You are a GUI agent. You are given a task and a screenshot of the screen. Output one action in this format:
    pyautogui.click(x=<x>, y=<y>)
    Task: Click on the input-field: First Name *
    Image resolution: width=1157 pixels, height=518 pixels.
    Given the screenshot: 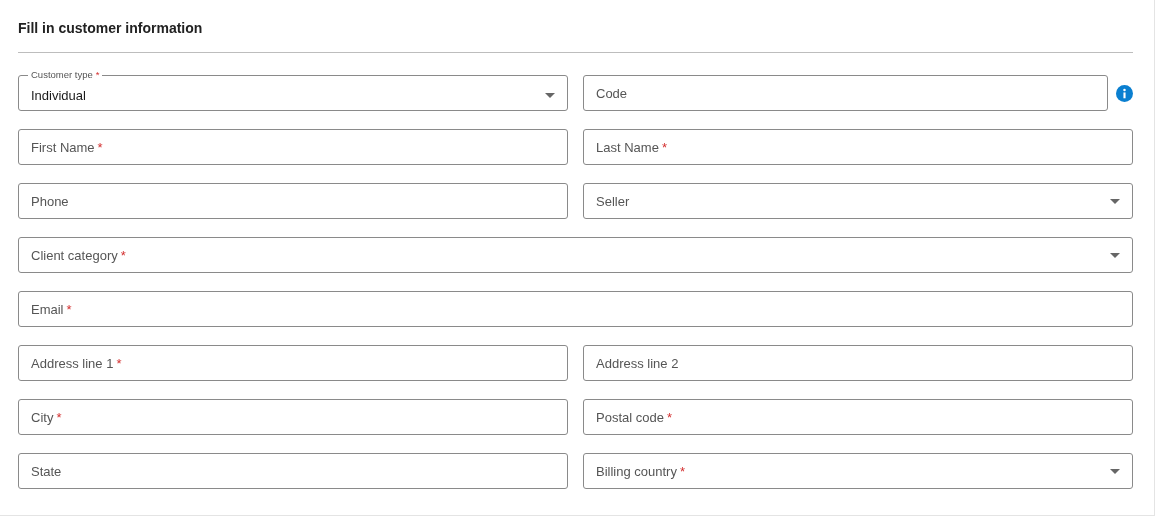 What is the action you would take?
    pyautogui.click(x=293, y=147)
    